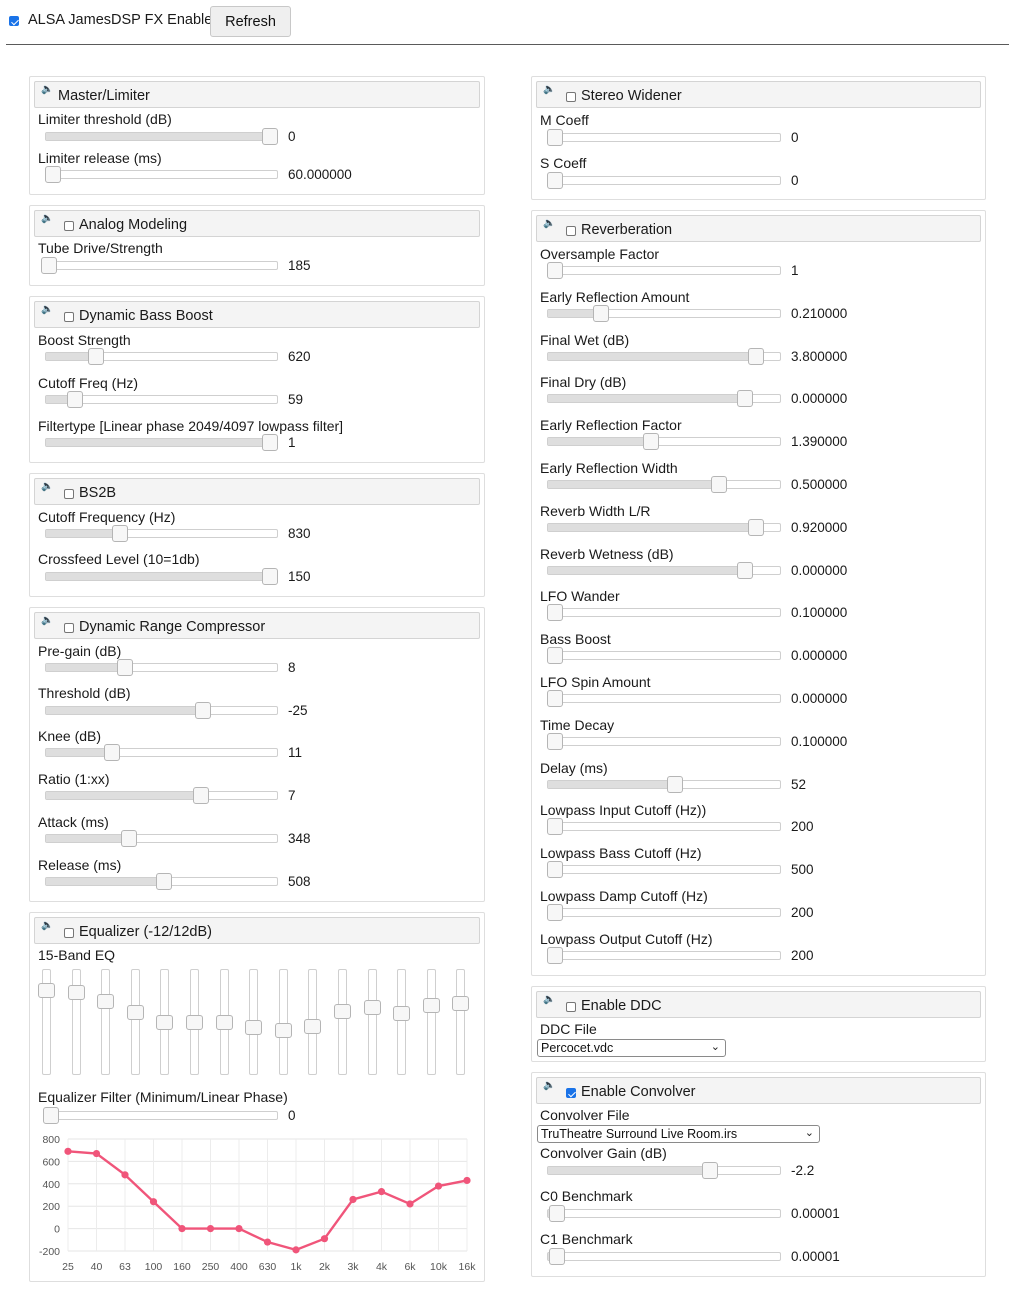 Image resolution: width=1012 pixels, height=1300 pixels. Describe the element at coordinates (161, 795) in the screenshot. I see `ratio-slider` at that location.